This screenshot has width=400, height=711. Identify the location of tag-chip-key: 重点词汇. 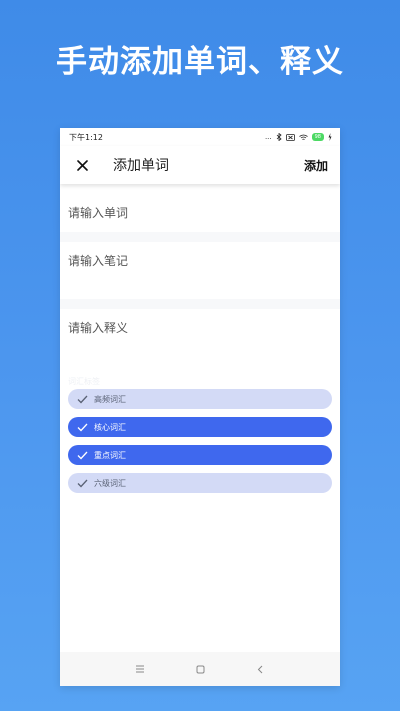
(200, 455).